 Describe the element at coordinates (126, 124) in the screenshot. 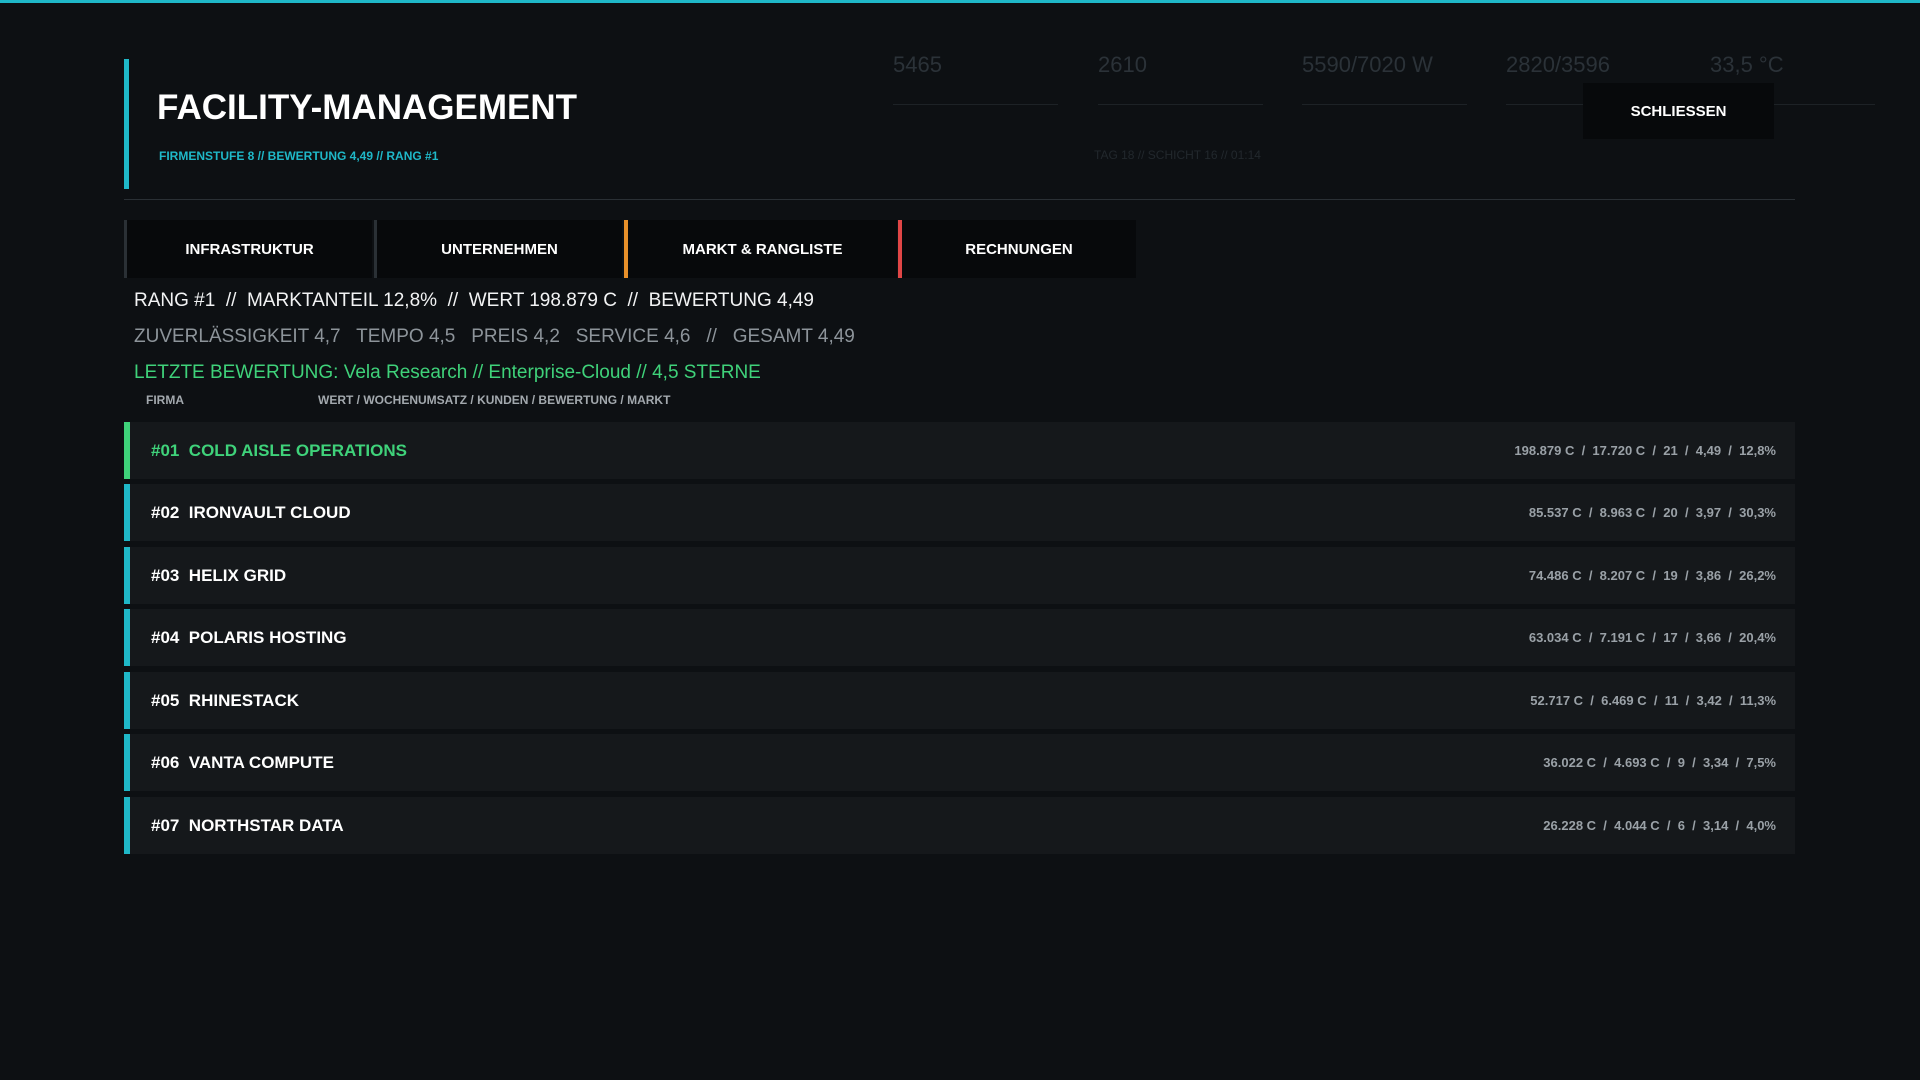

I see `header-accent-bar` at that location.